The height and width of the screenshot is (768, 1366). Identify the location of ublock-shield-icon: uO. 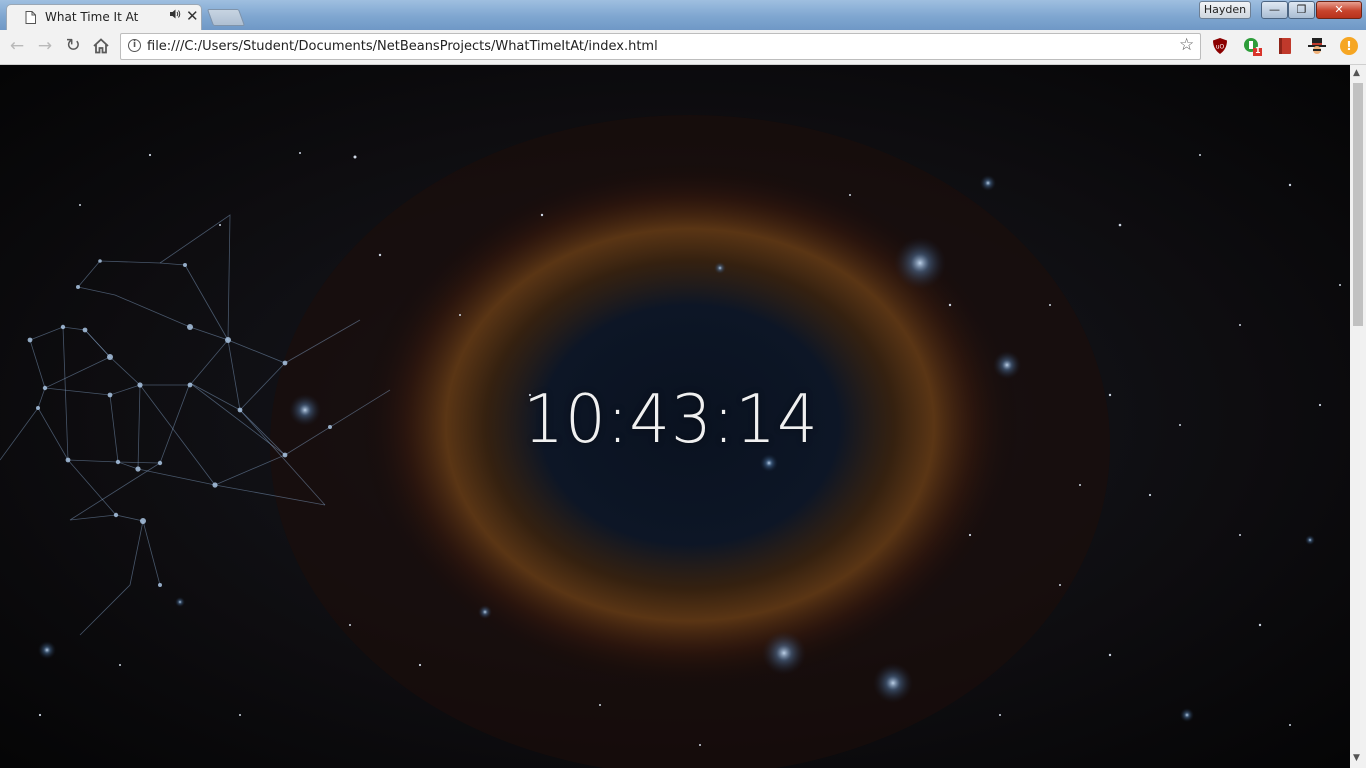
(1220, 46).